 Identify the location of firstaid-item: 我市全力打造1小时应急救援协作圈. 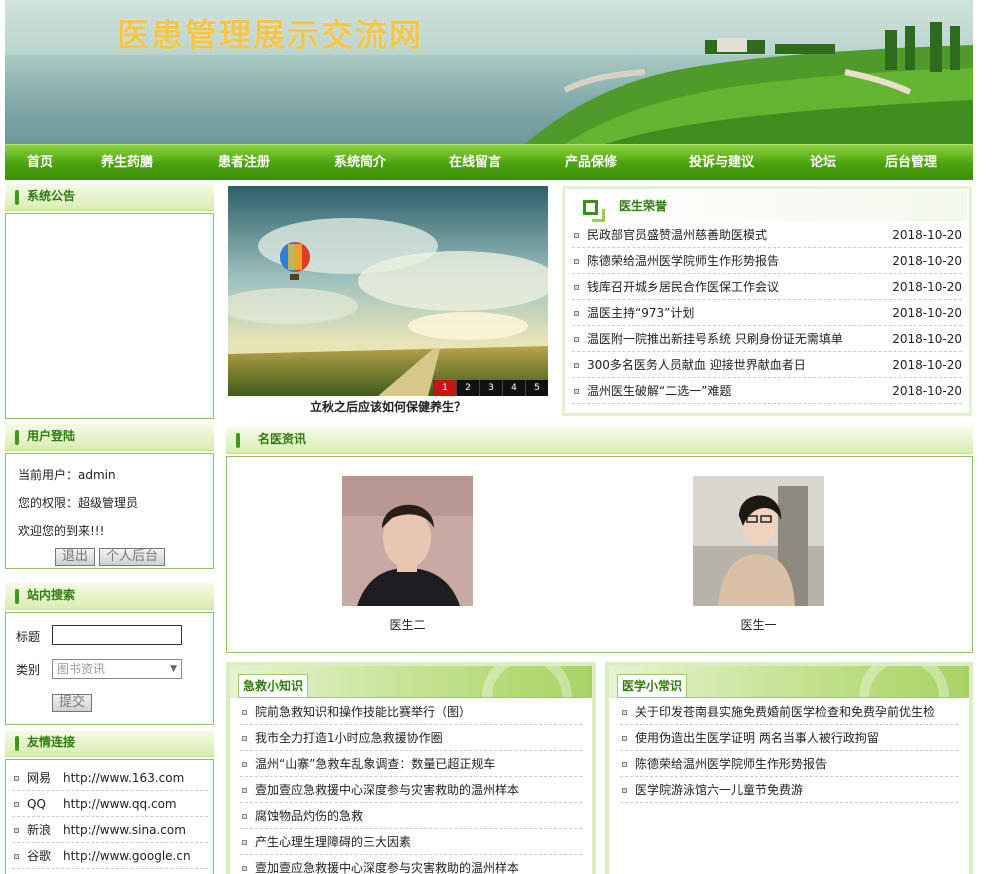
(411, 738).